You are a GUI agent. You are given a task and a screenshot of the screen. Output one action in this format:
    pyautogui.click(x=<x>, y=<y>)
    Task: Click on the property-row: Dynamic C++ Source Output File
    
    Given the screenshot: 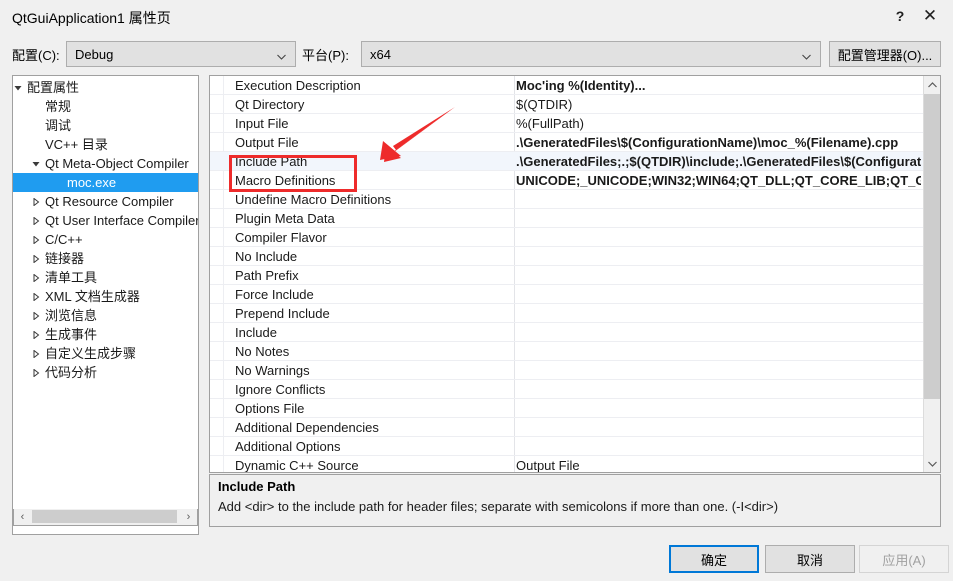 What is the action you would take?
    pyautogui.click(x=566, y=464)
    